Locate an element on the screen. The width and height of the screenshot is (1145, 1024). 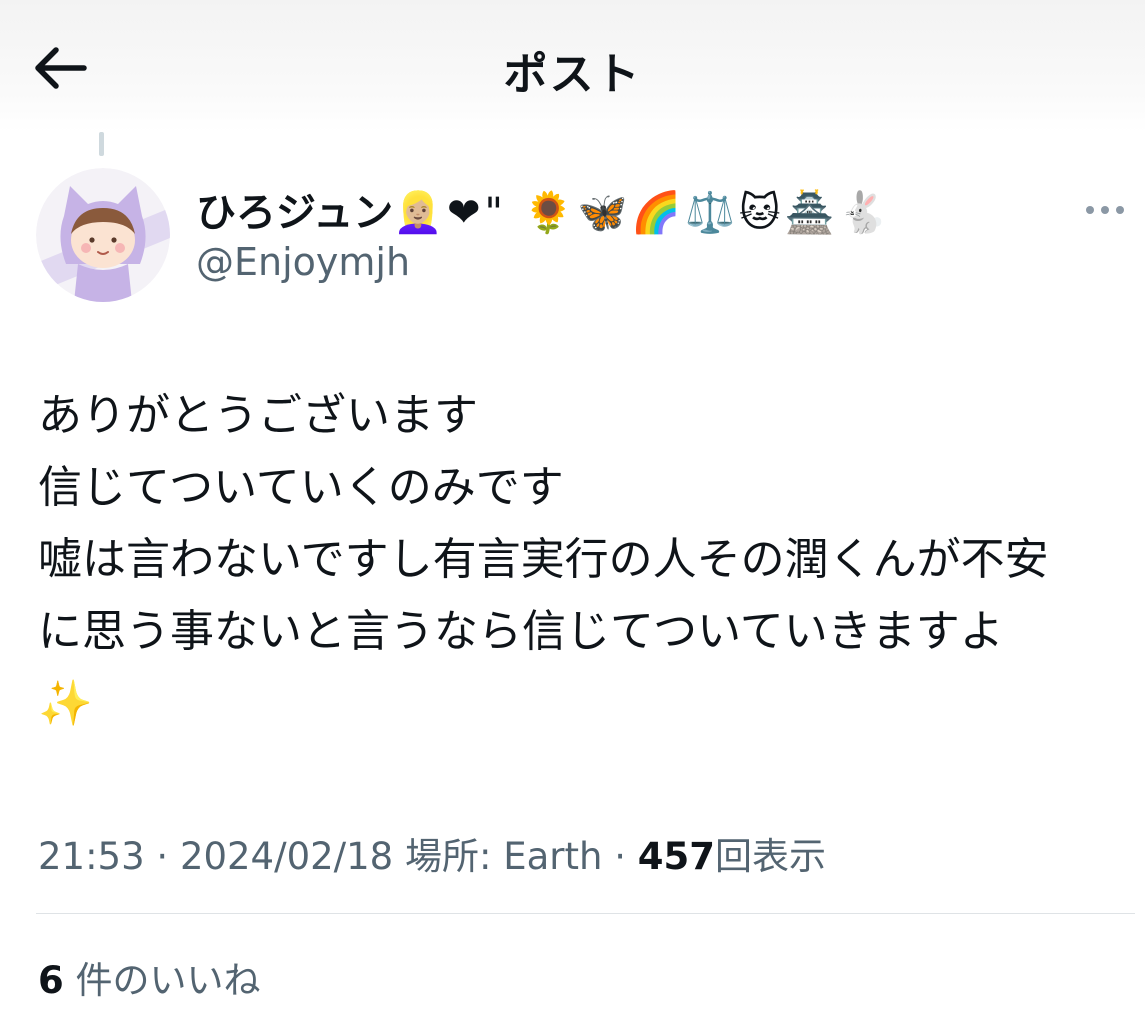
views-label: 回表示 is located at coordinates (770, 856).